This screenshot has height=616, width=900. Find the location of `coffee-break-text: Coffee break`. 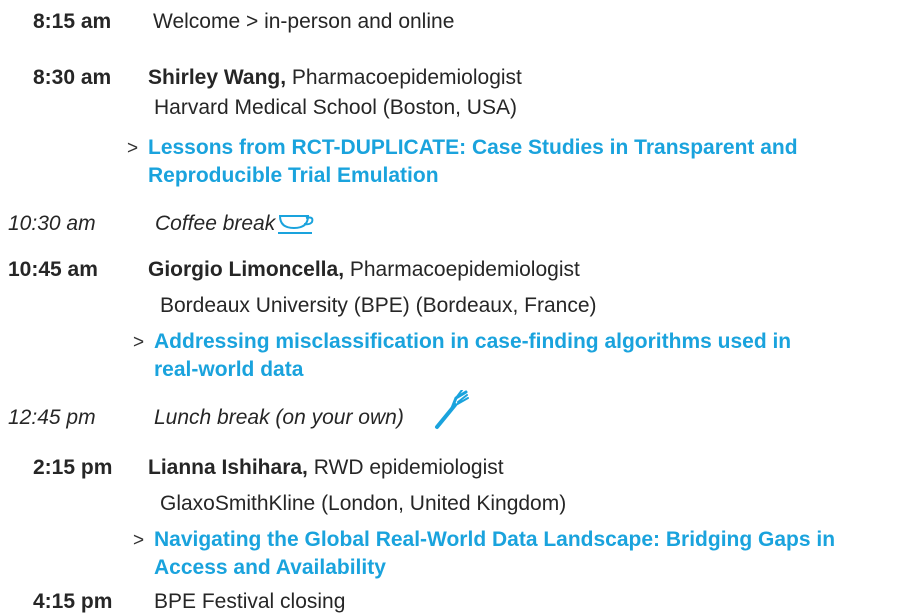

coffee-break-text: Coffee break is located at coordinates (215, 223).